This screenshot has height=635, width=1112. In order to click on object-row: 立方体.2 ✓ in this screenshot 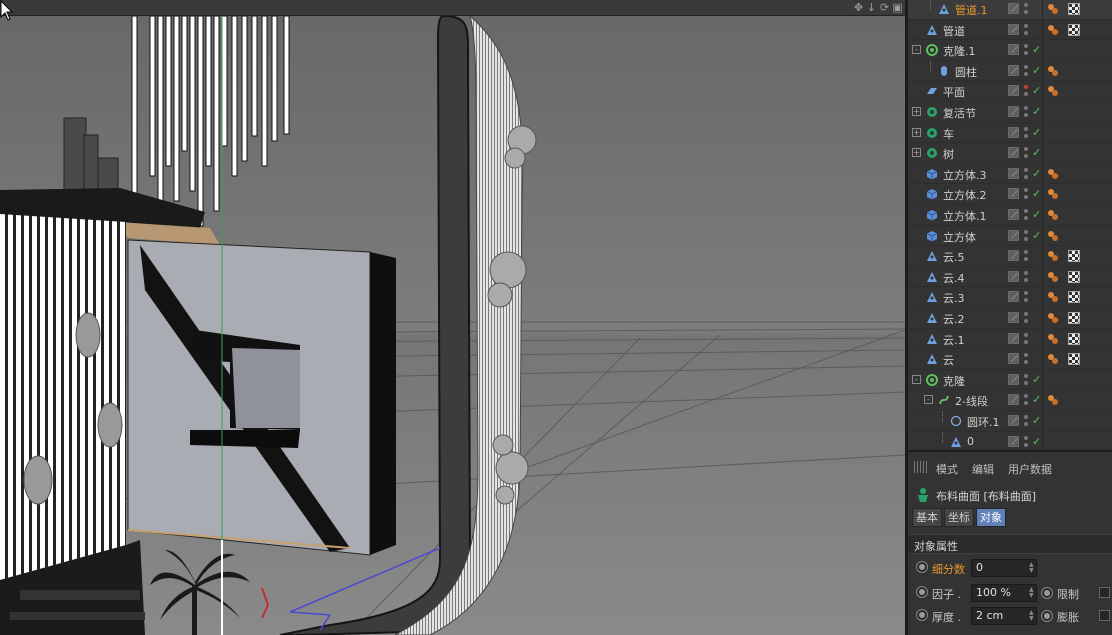, I will do `click(1010, 194)`.